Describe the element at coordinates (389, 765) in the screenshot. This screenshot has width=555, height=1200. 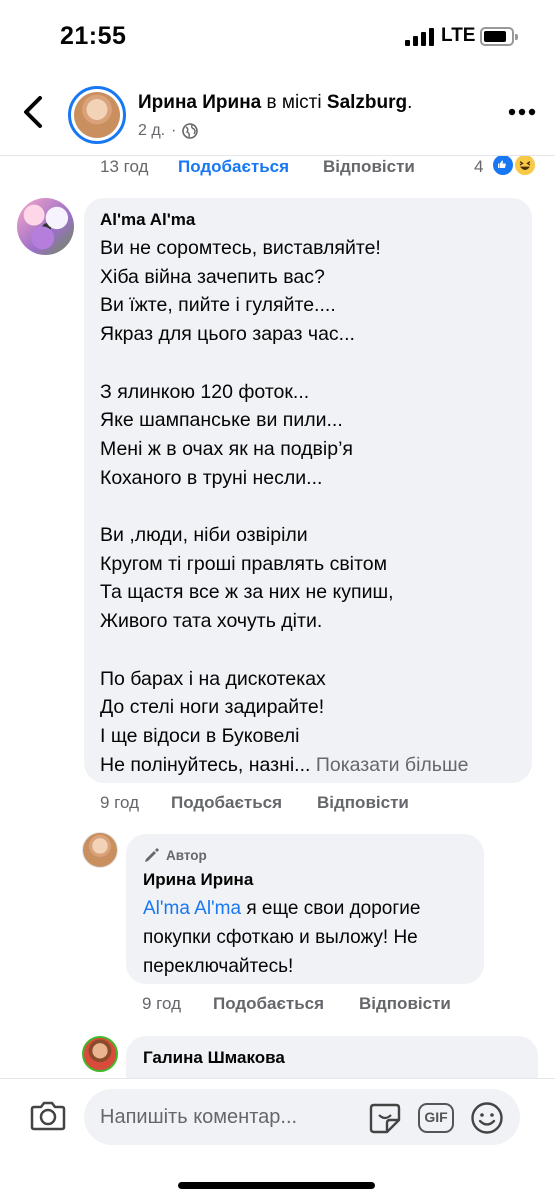
I see `see-more-link: Показати більше` at that location.